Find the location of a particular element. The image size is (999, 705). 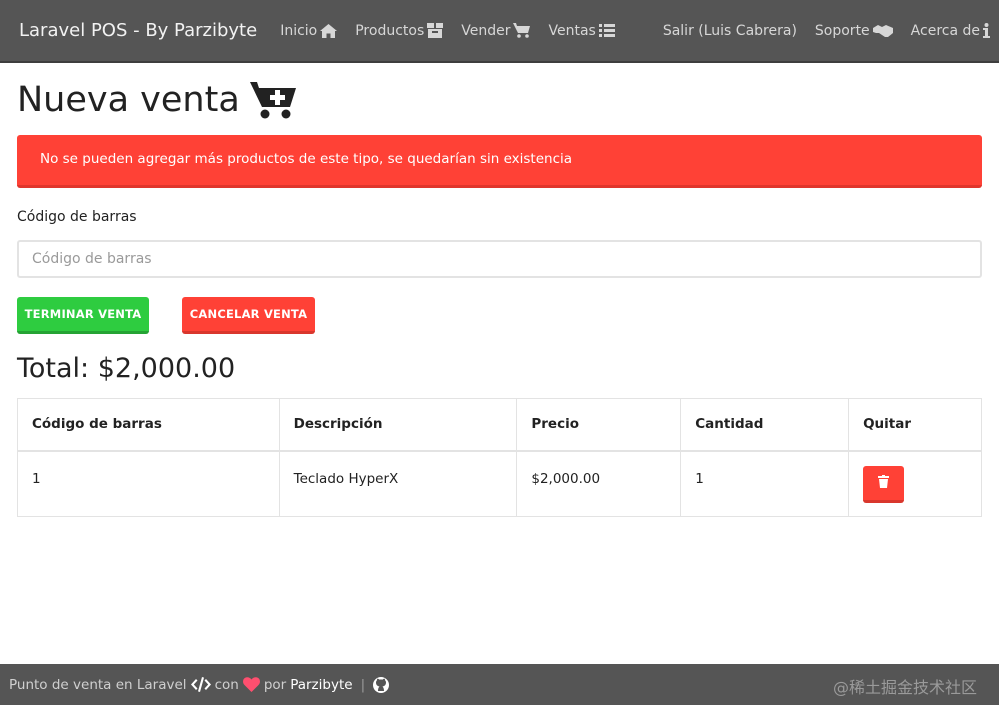

nav-item-label: Soporte is located at coordinates (842, 30).